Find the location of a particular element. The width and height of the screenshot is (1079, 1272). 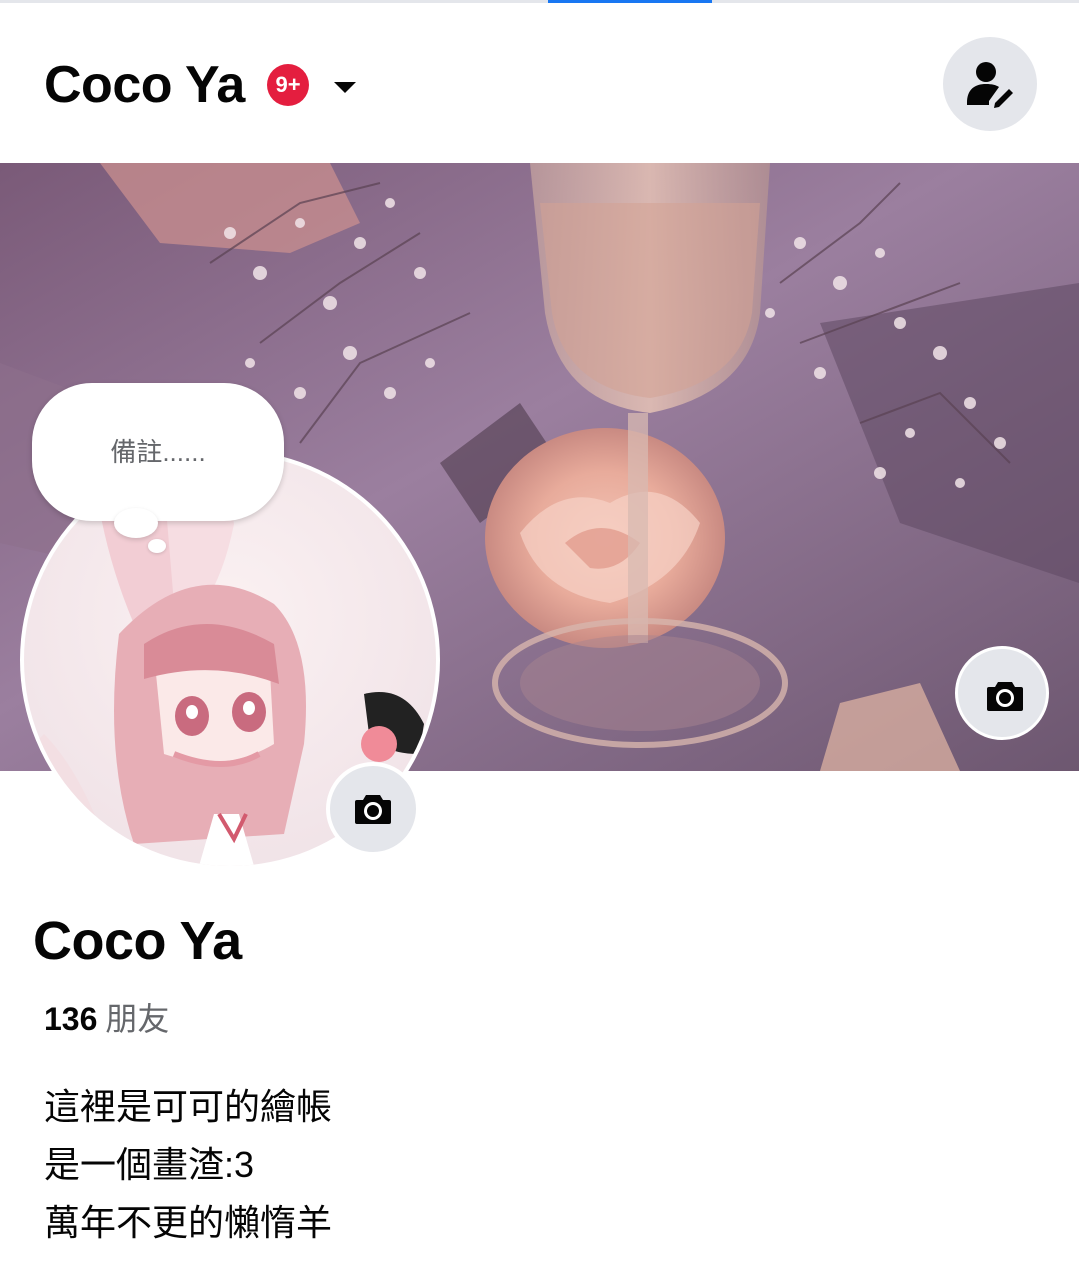

header-title: Coco Ya is located at coordinates (144, 85).